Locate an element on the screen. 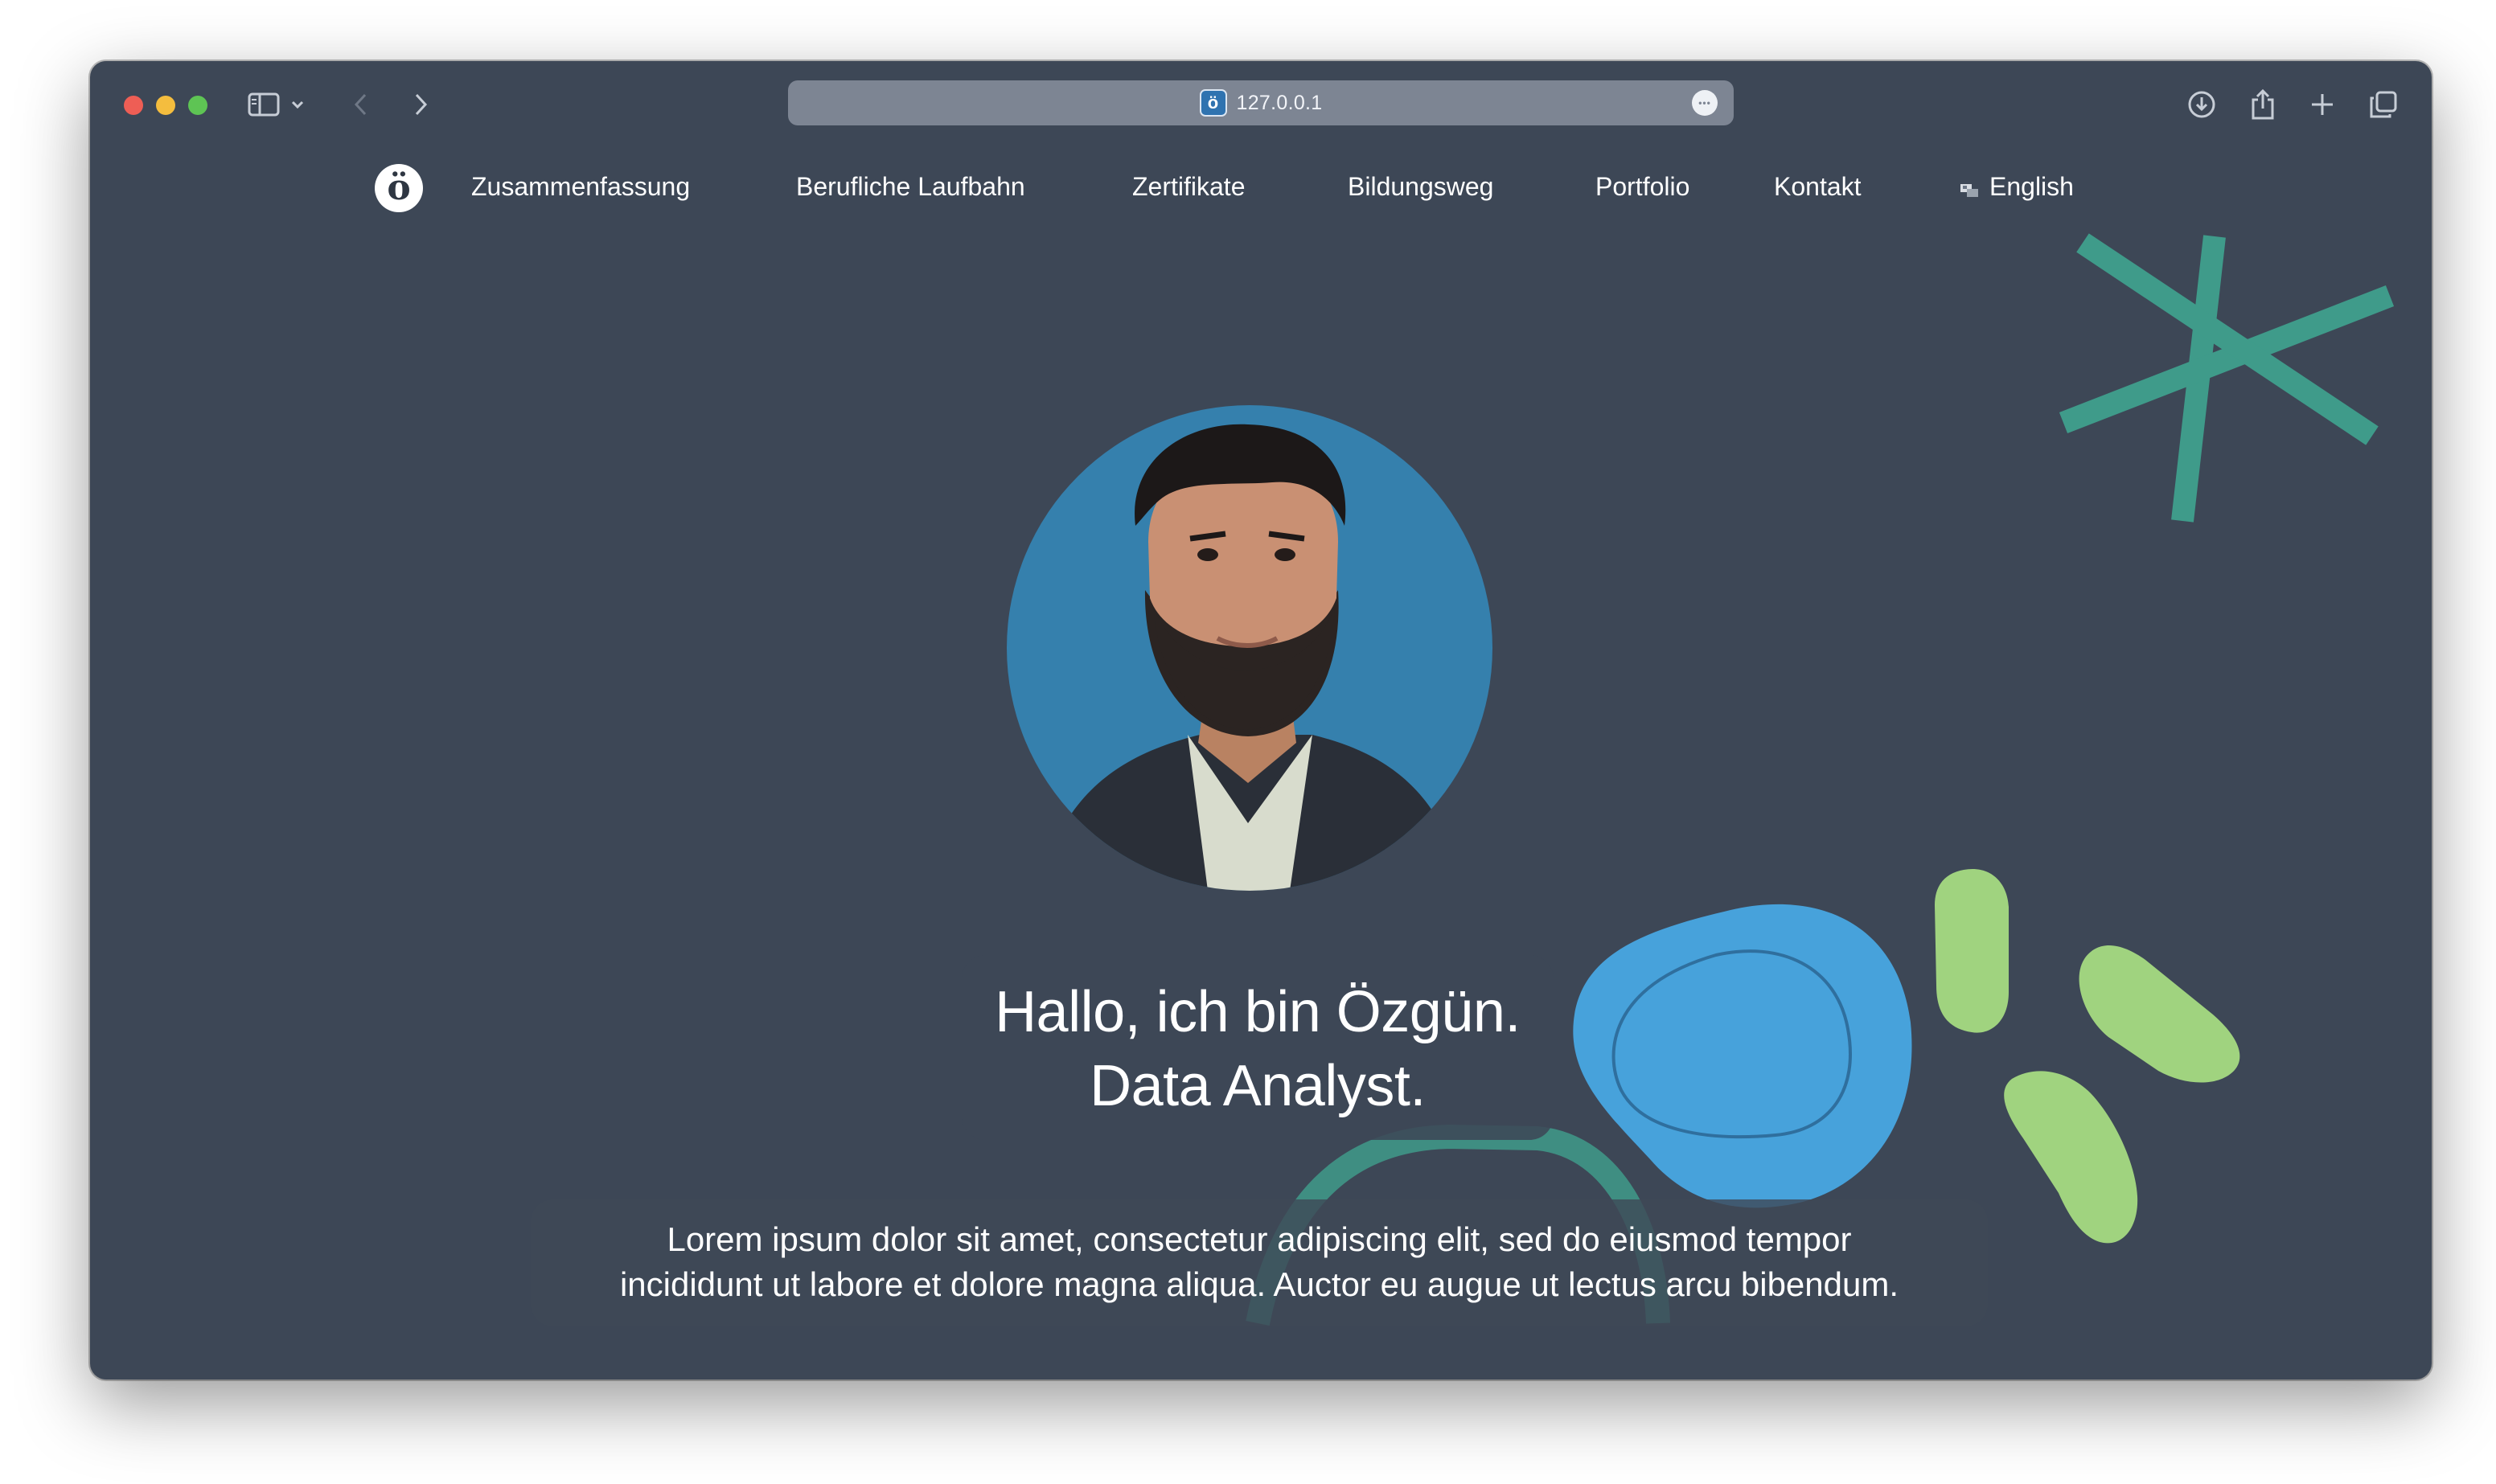  page-menu-button: ••• is located at coordinates (1705, 103).